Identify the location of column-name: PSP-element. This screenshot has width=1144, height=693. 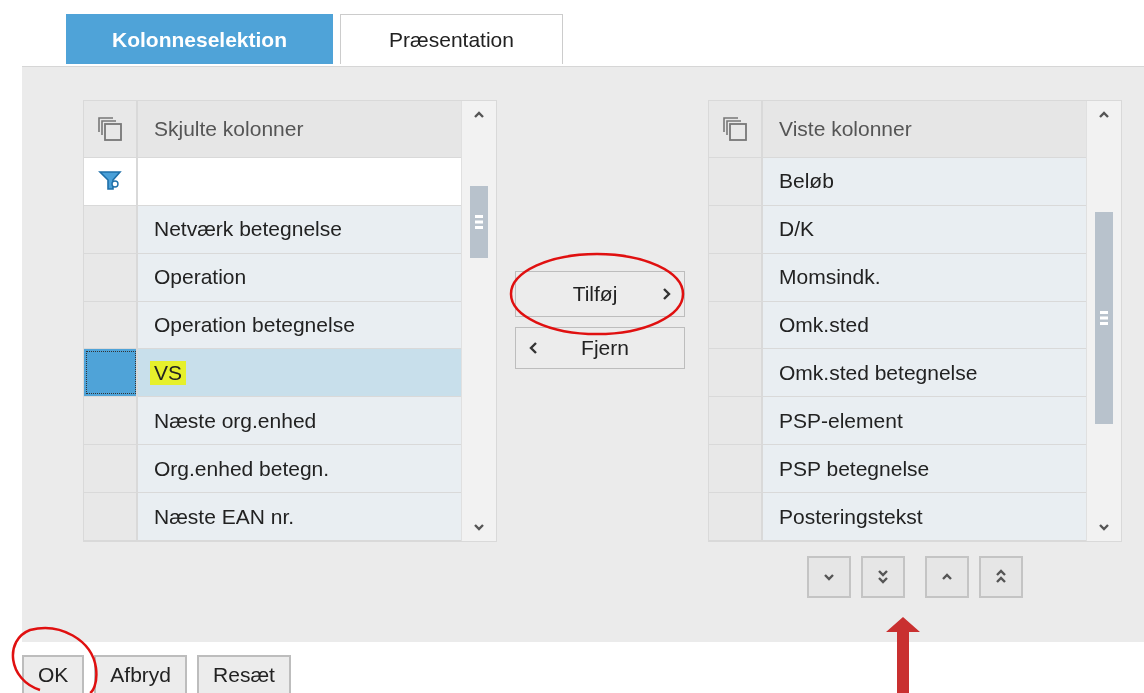
(841, 420).